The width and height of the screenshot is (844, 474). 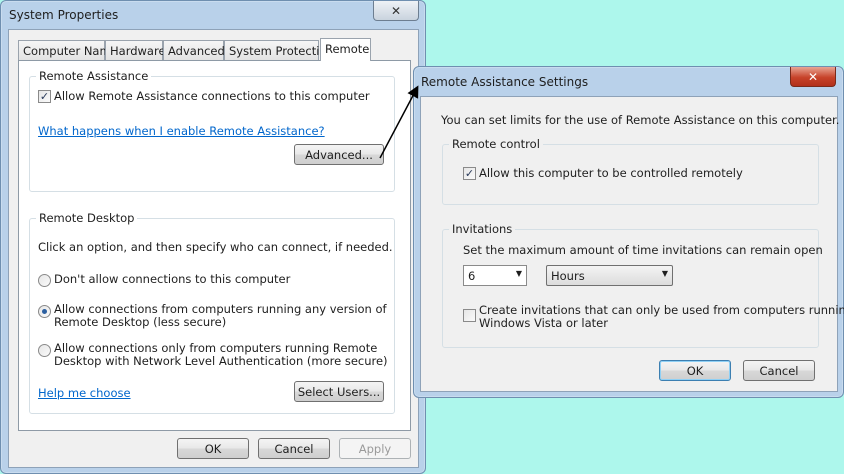 What do you see at coordinates (94, 76) in the screenshot?
I see `group-label: Remote Assistance` at bounding box center [94, 76].